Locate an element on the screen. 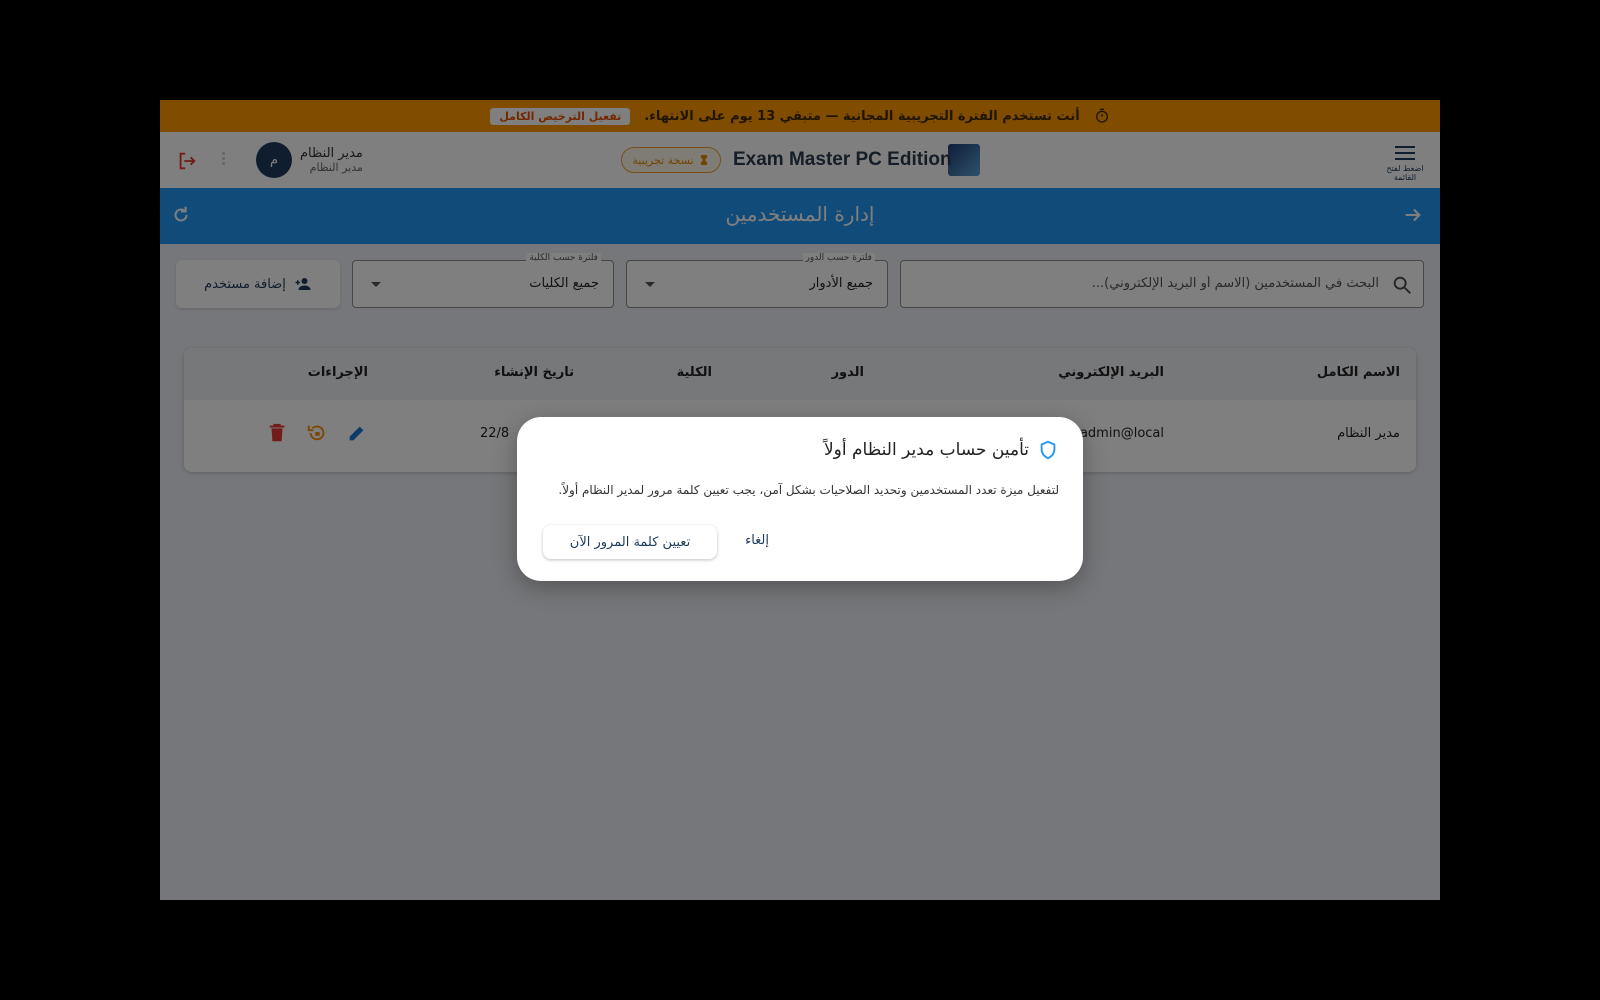 This screenshot has height=1000, width=1600. set-password-button: تعيين كلمة المرور الآن is located at coordinates (630, 542).